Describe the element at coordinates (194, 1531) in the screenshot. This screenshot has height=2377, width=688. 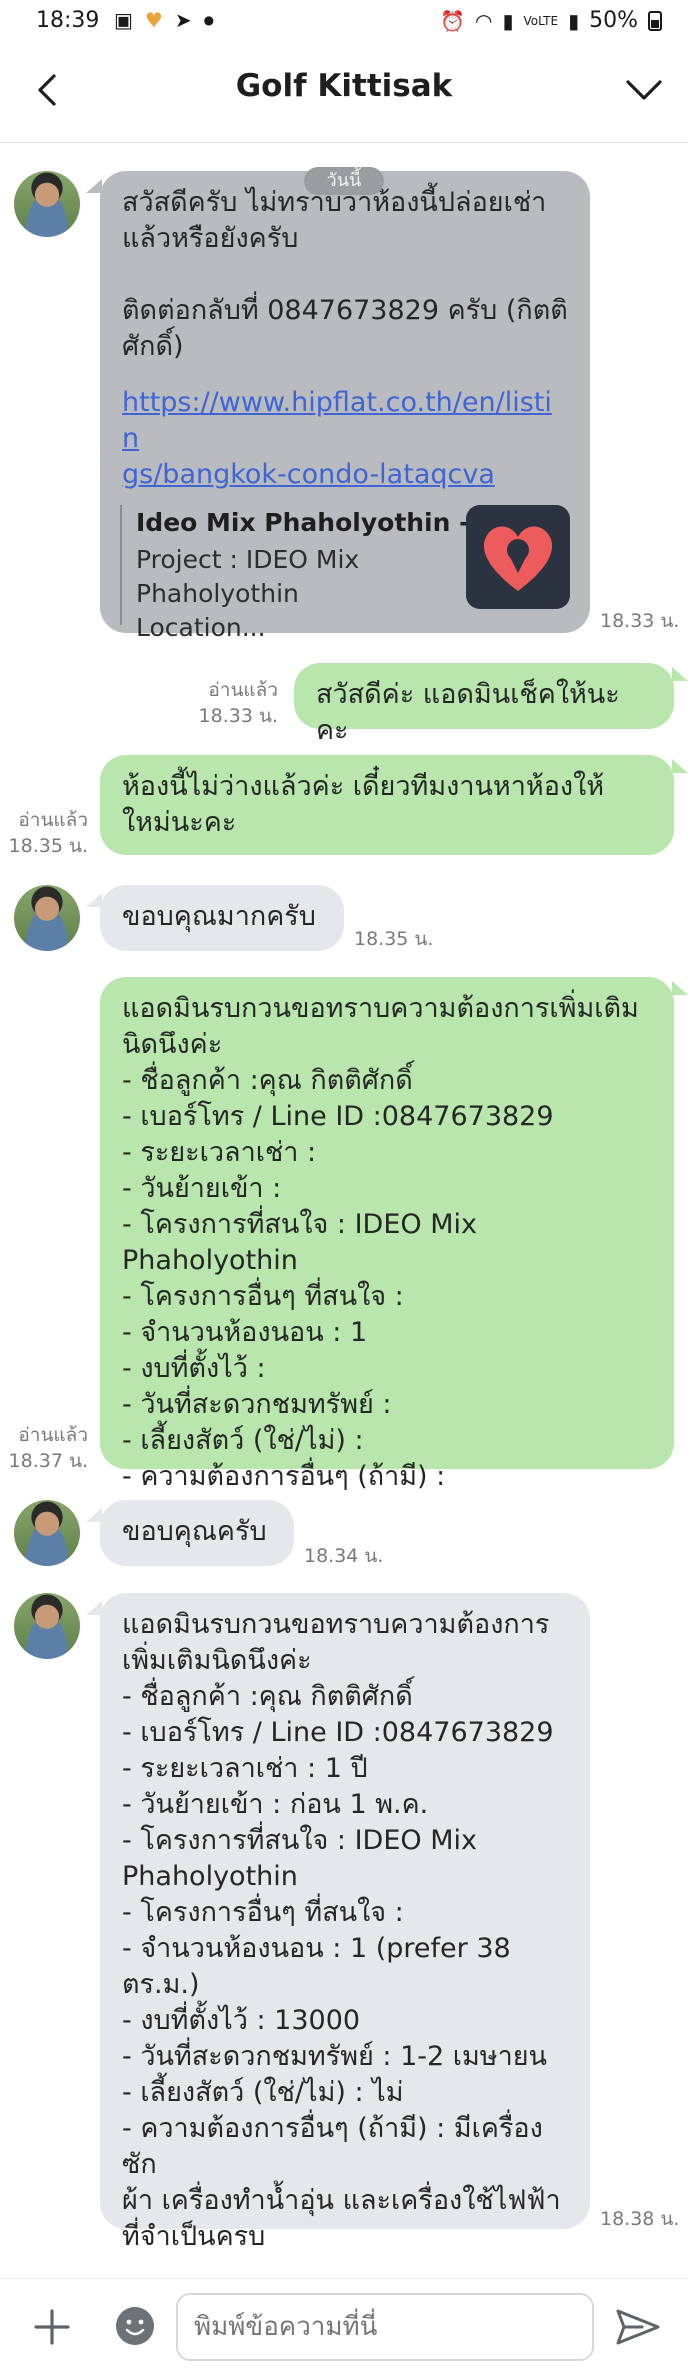
I see `message-text: ขอบคุณครับ` at that location.